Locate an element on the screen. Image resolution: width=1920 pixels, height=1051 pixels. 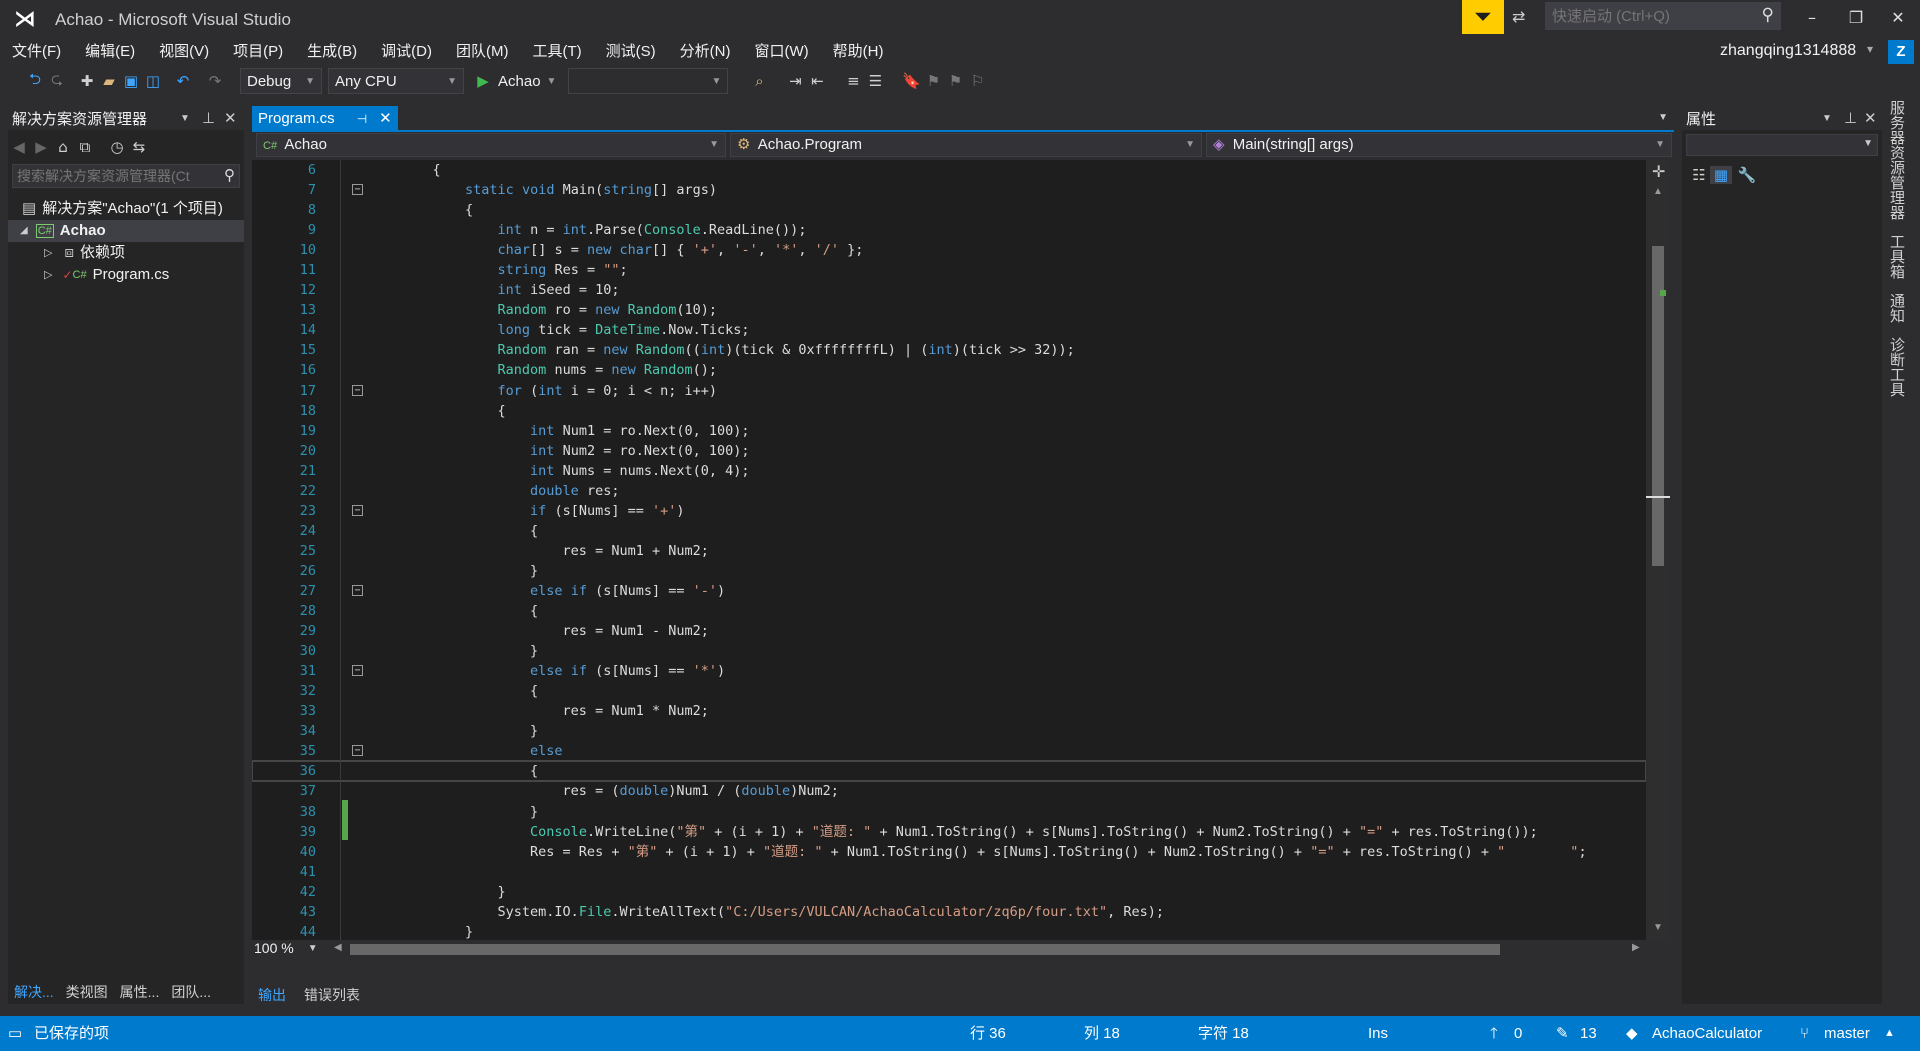
bookmark-icon: 🔖 is located at coordinates (911, 81).